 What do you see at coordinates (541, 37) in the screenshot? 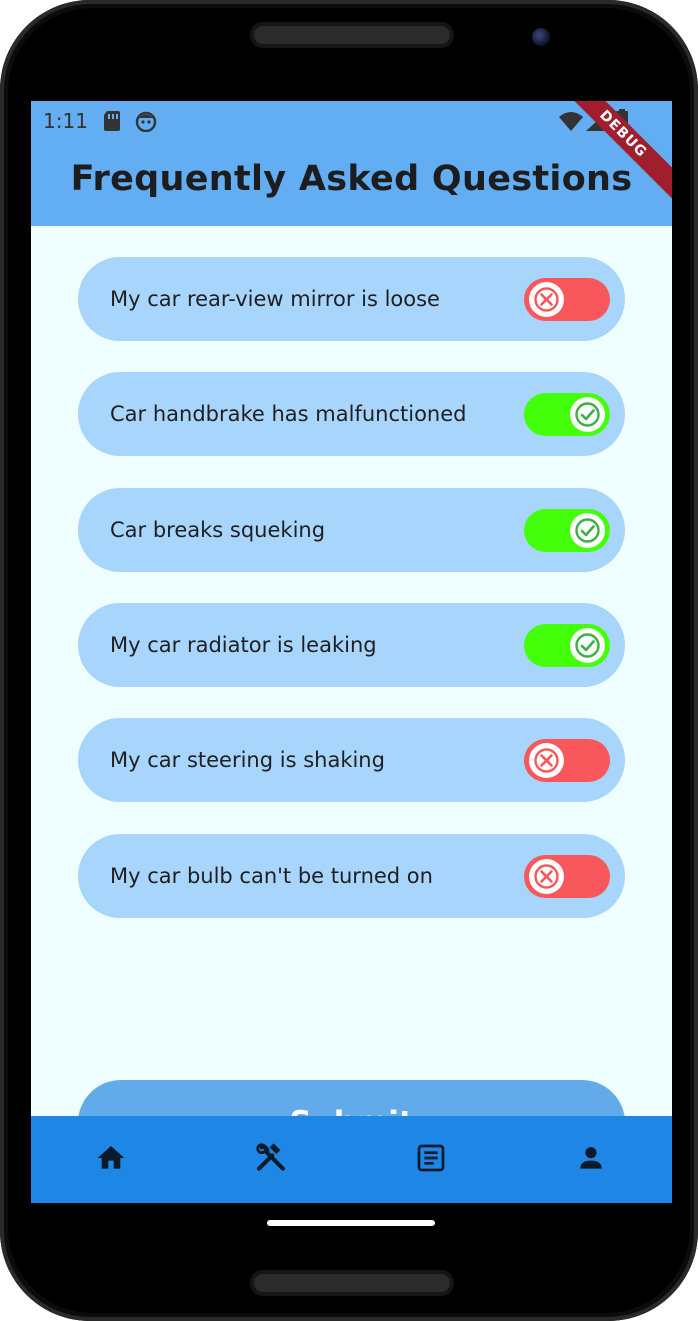
I see `front-camera` at bounding box center [541, 37].